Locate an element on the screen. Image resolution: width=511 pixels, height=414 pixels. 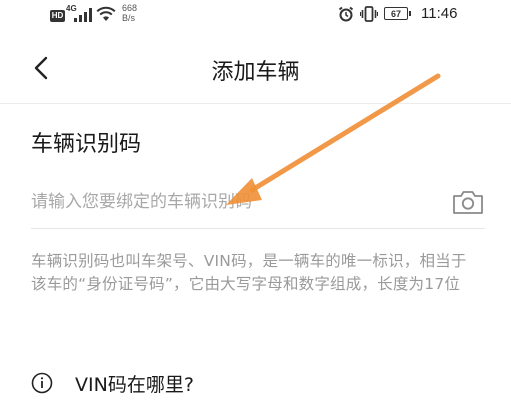
camera-icon is located at coordinates (468, 202).